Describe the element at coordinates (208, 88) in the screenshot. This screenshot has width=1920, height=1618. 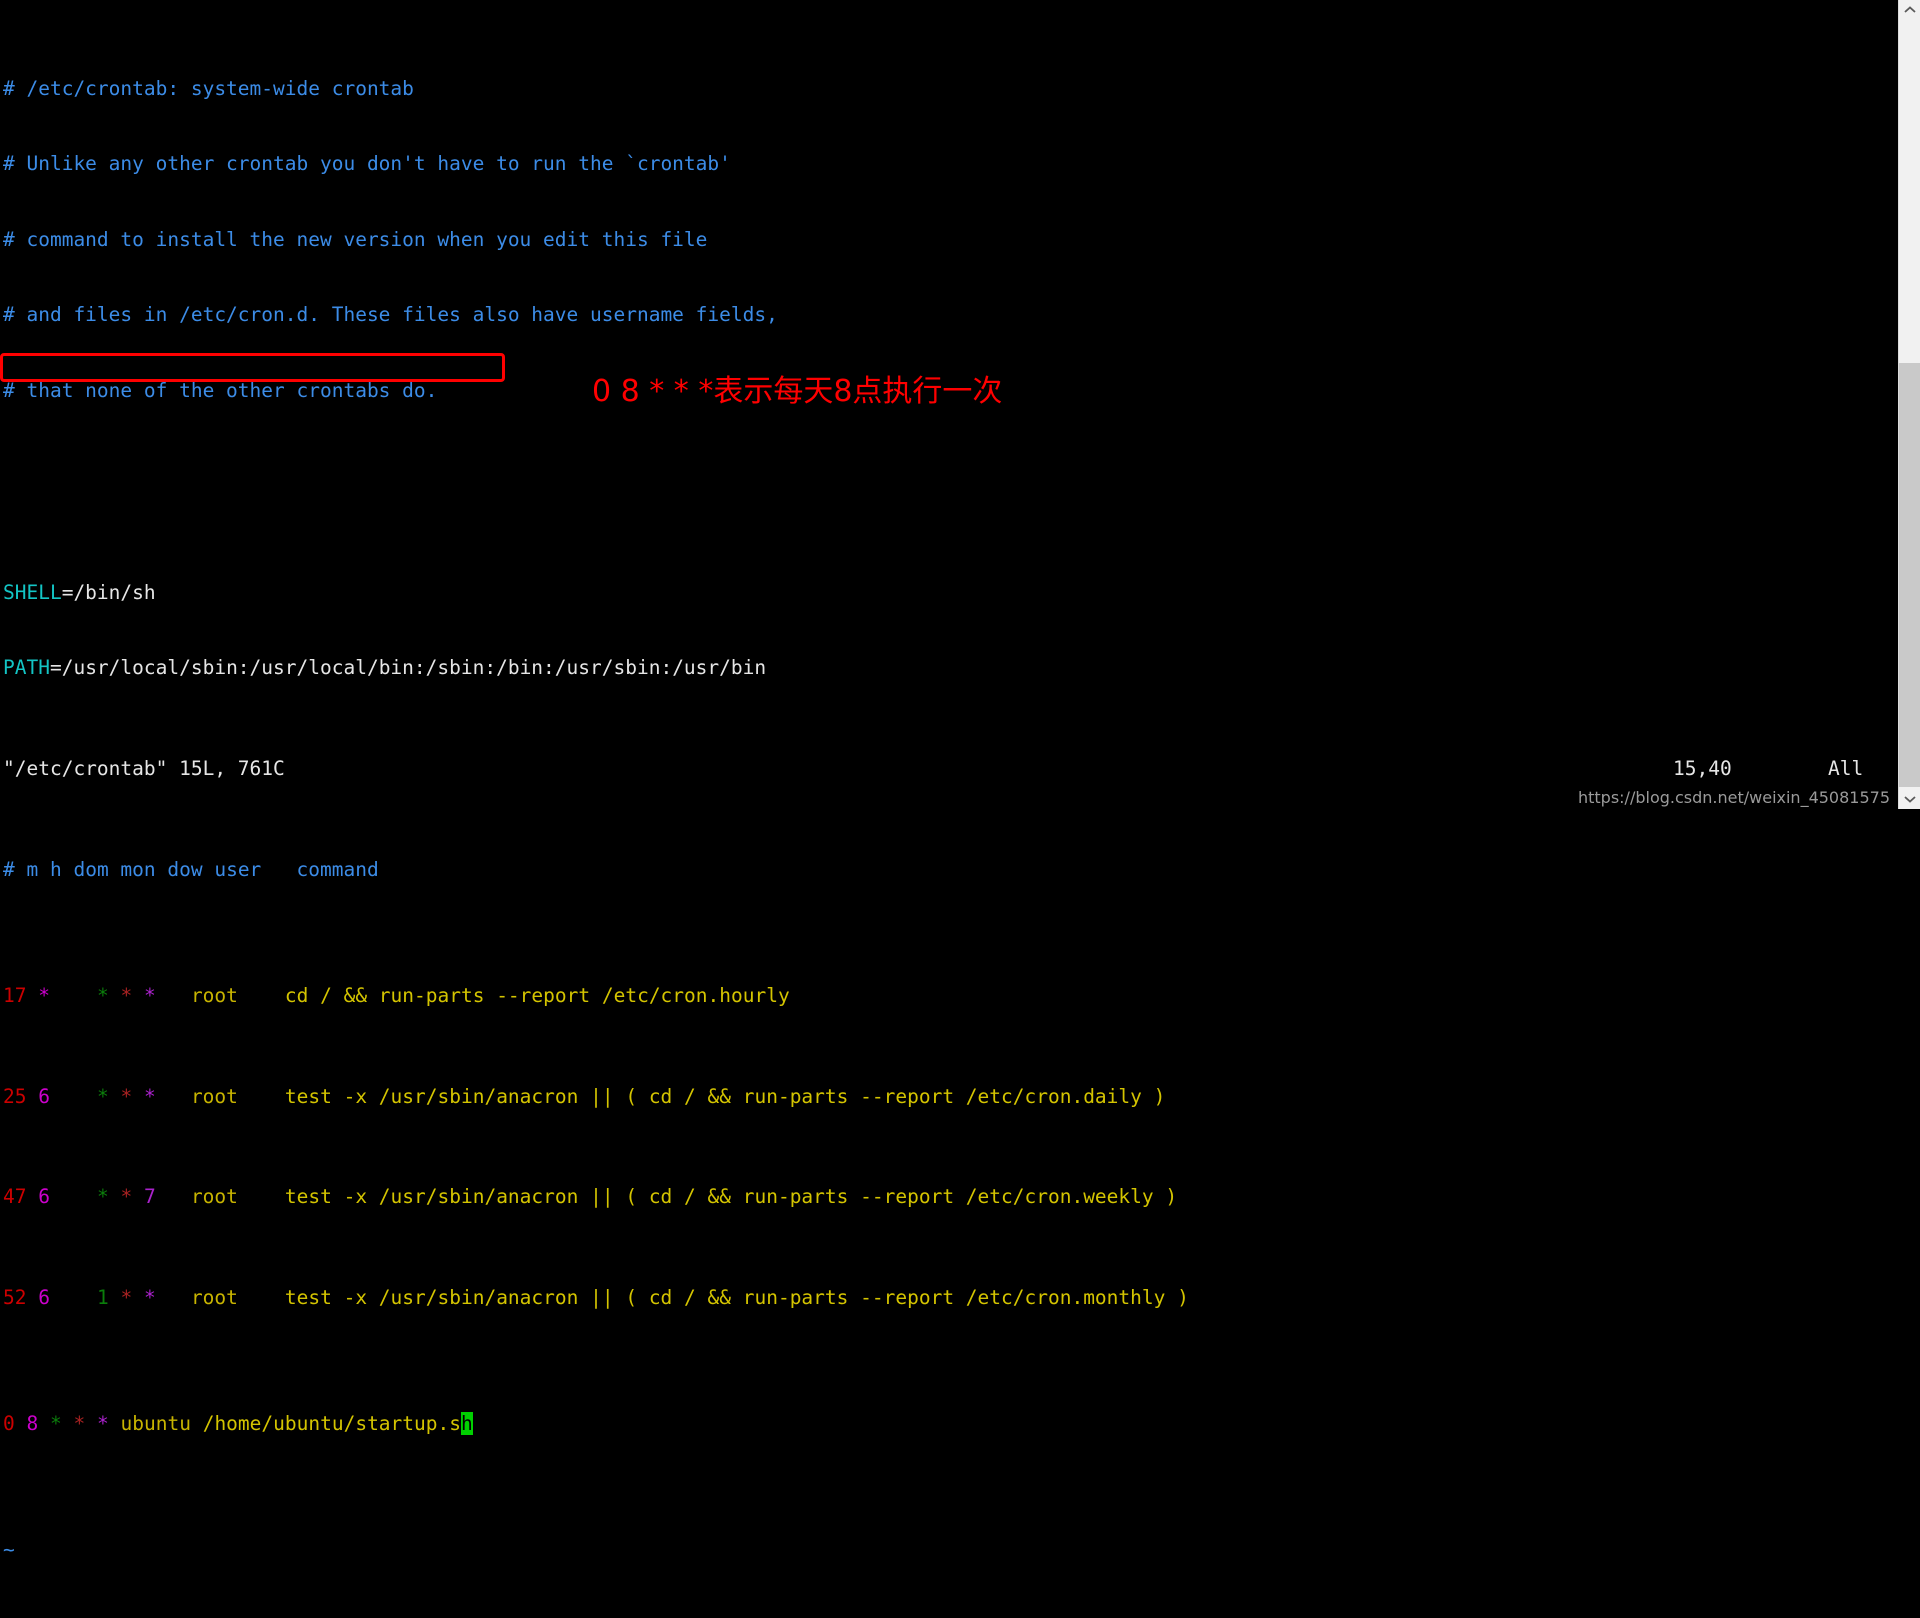
I see `comment-text: # /etc/crontab: system-wide crontab` at that location.